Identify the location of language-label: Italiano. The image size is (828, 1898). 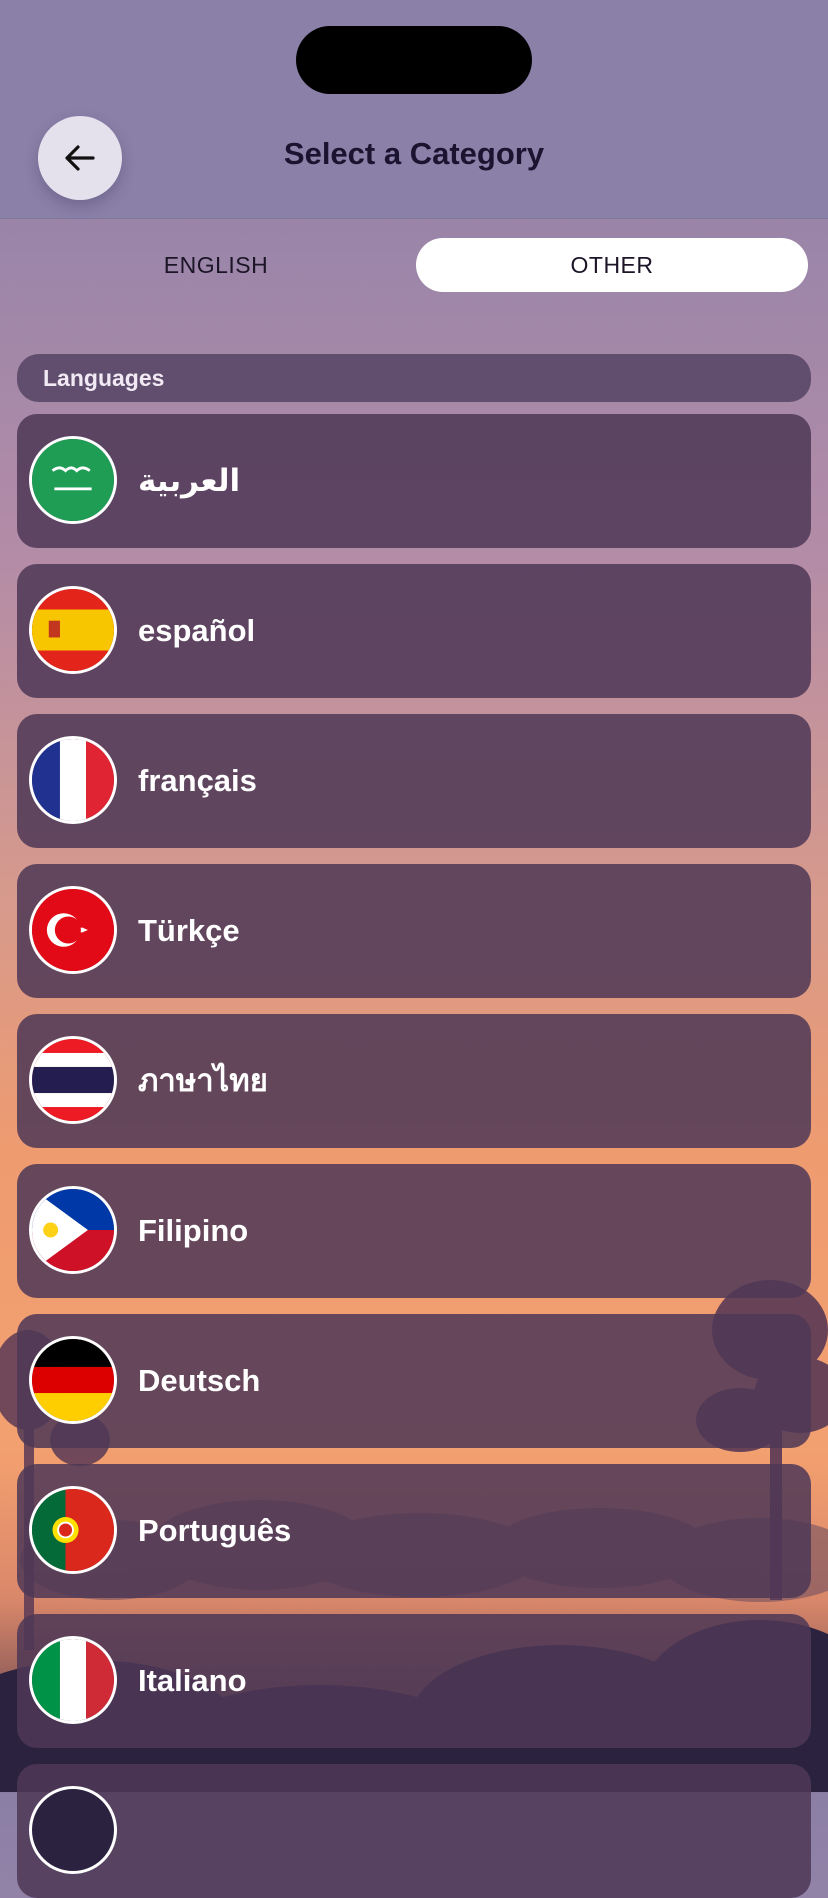
(192, 1680).